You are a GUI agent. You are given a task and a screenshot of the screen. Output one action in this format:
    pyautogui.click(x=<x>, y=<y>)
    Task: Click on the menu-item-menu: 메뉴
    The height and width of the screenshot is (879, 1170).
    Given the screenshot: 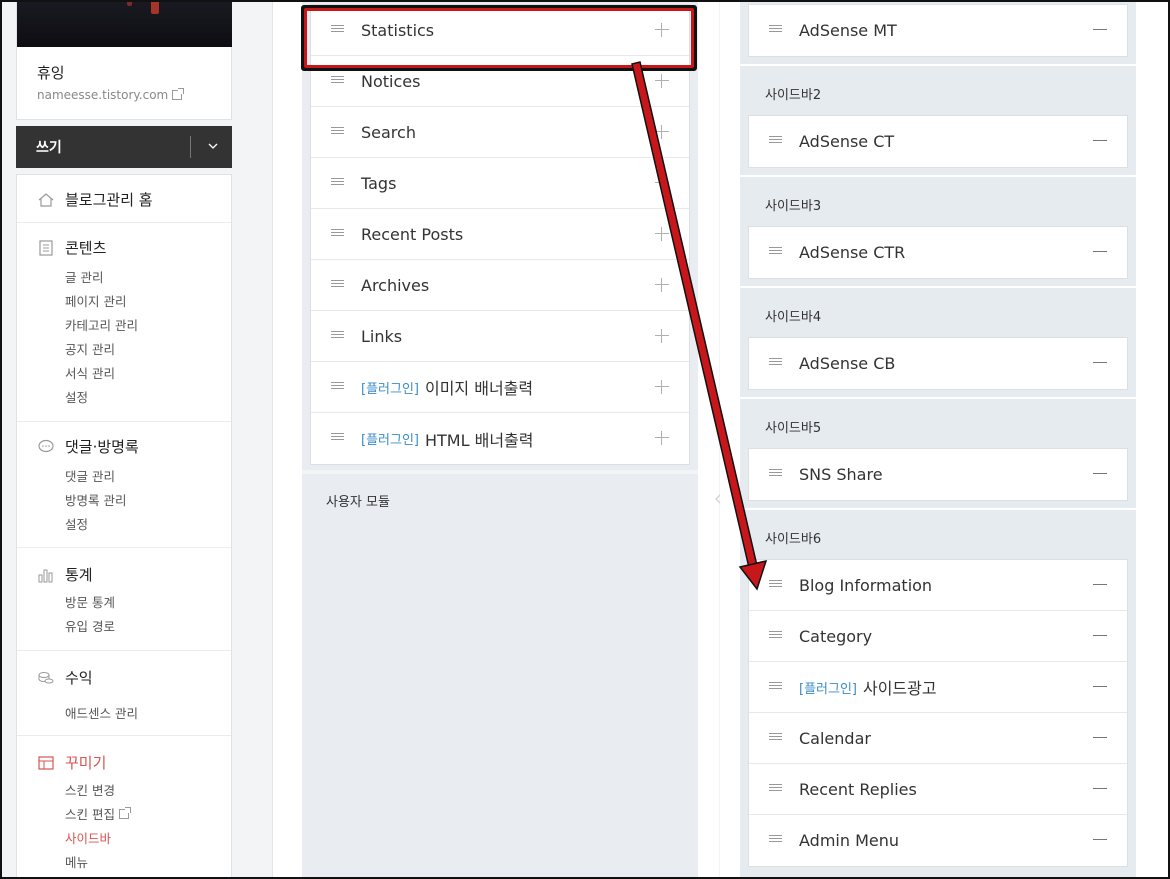 What is the action you would take?
    pyautogui.click(x=76, y=861)
    